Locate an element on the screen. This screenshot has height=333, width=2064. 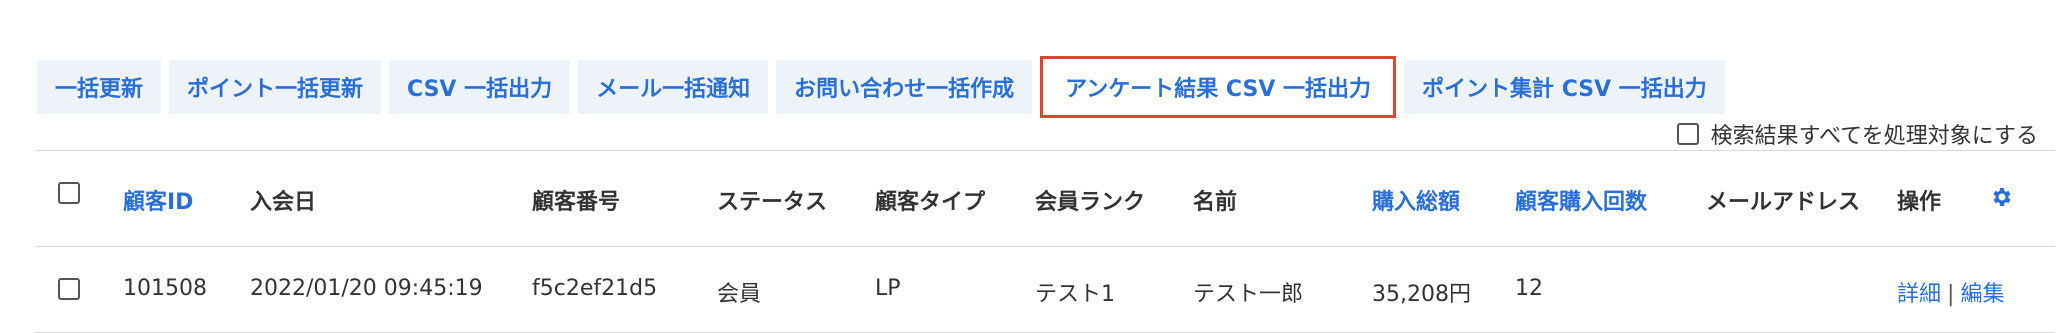
select-all-results: 検索結果すべてを処理対象にする is located at coordinates (1857, 134).